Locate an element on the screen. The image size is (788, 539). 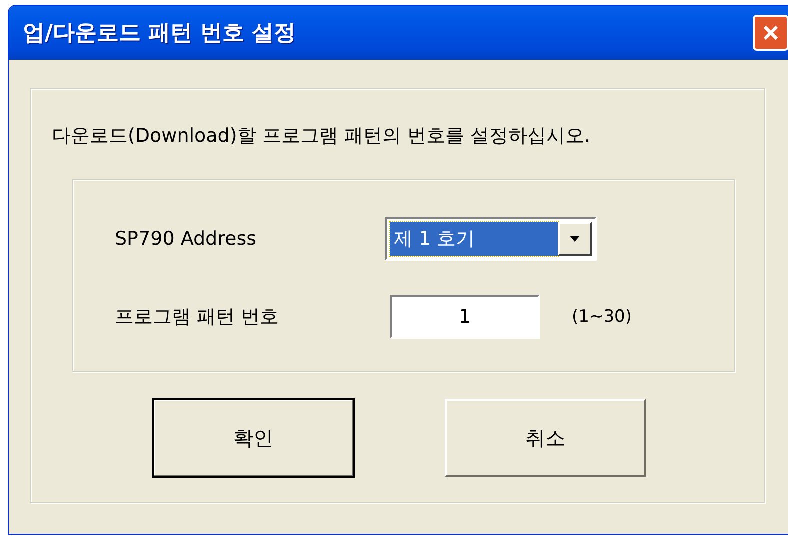
range-hint: (1~30) is located at coordinates (602, 317).